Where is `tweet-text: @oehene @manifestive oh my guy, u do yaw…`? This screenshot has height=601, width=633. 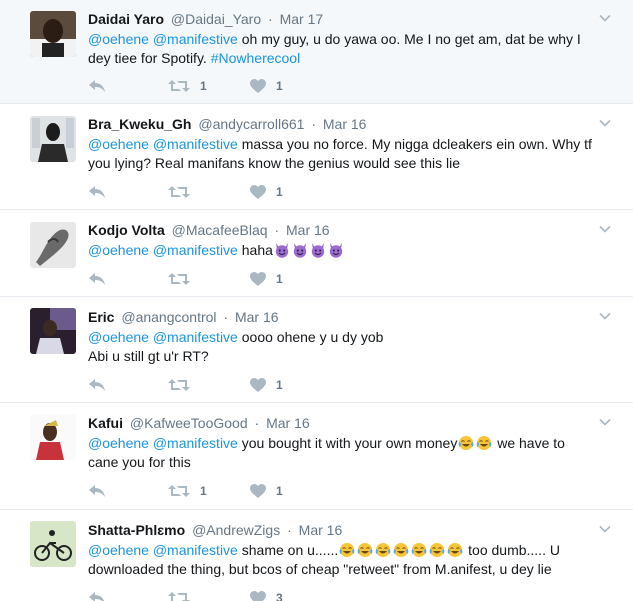
tweet-text: @oehene @manifestive oh my guy, u do yaw… is located at coordinates (342, 49).